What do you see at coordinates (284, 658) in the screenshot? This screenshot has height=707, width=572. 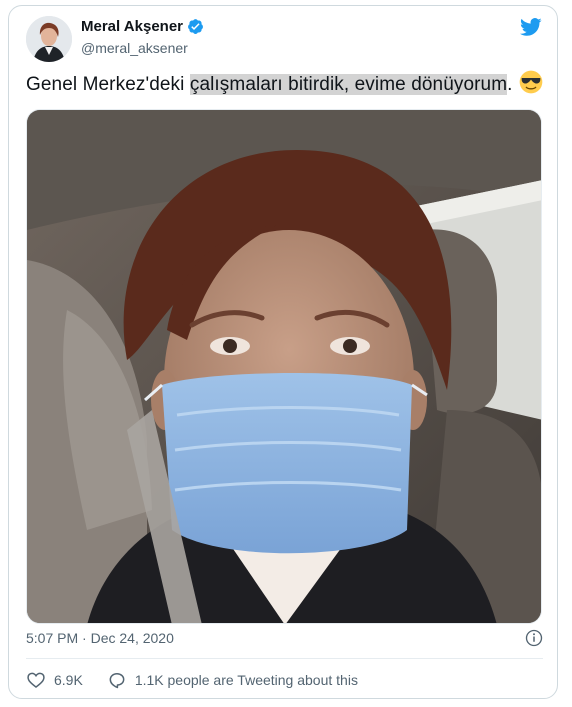 I see `divider` at bounding box center [284, 658].